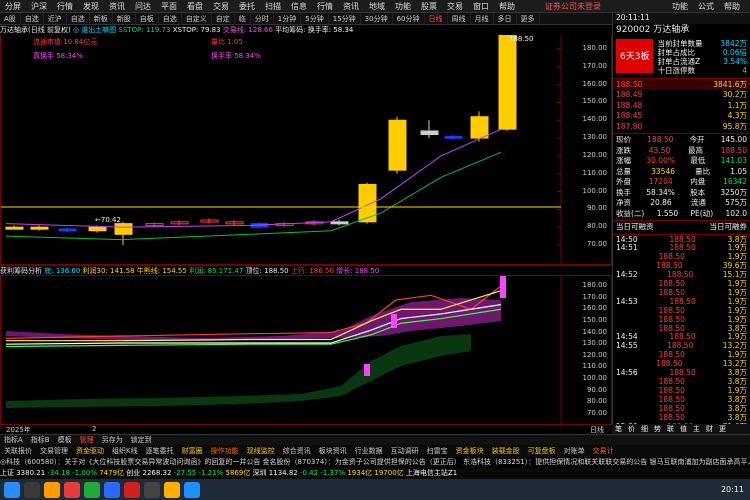  What do you see at coordinates (696, 429) in the screenshot?
I see `right-bottom-tab-6: 主` at bounding box center [696, 429].